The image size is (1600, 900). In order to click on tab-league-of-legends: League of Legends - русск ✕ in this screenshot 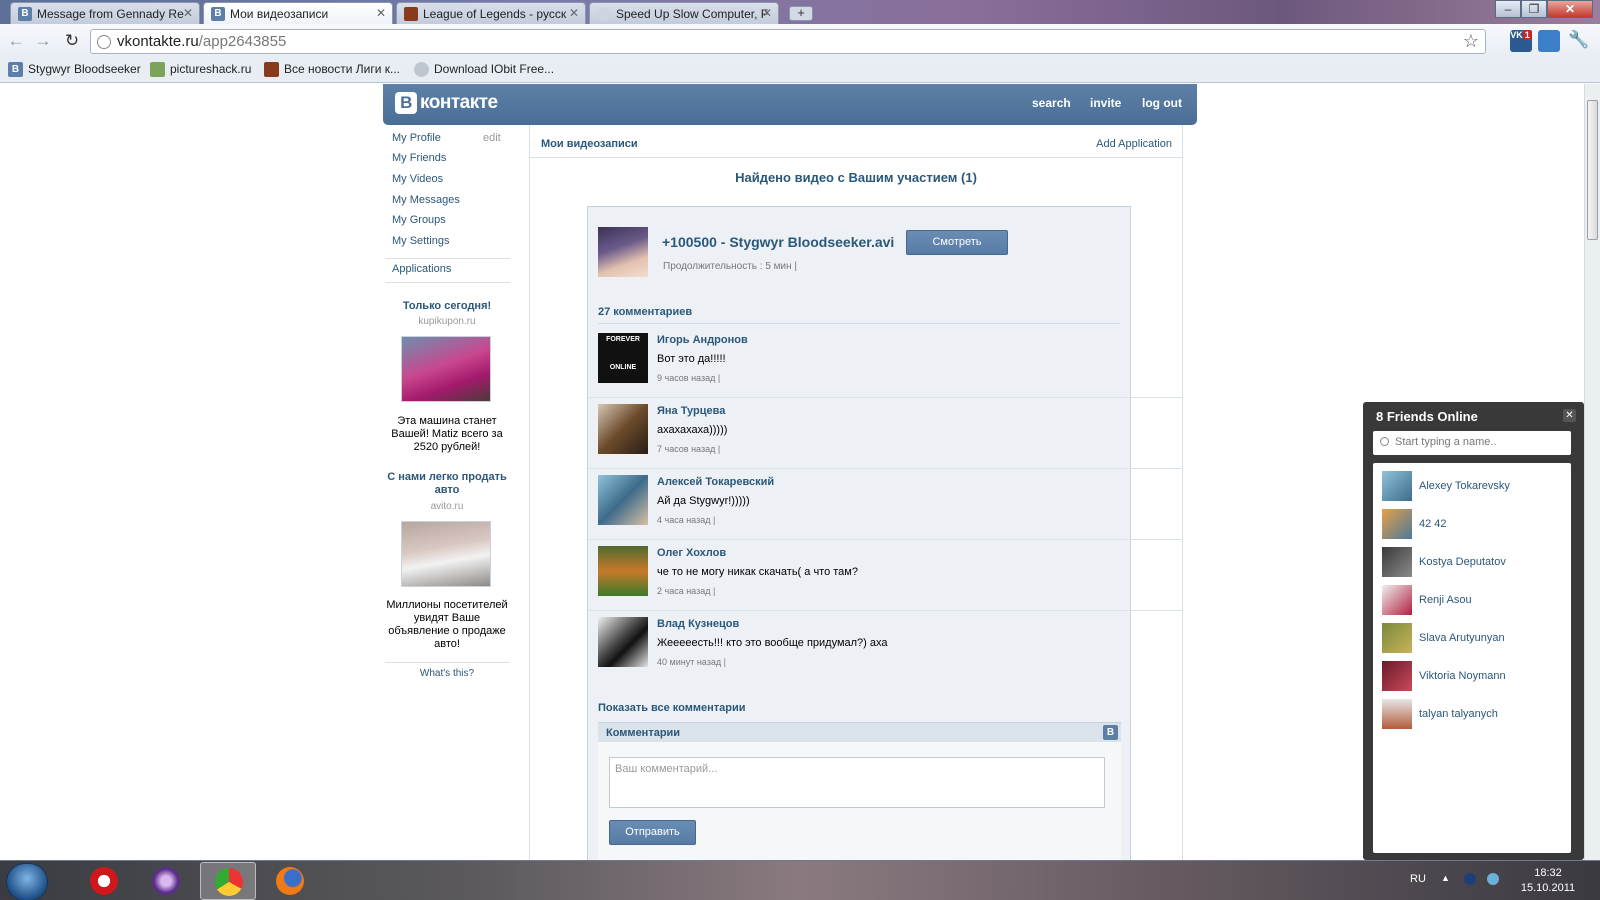, I will do `click(491, 13)`.